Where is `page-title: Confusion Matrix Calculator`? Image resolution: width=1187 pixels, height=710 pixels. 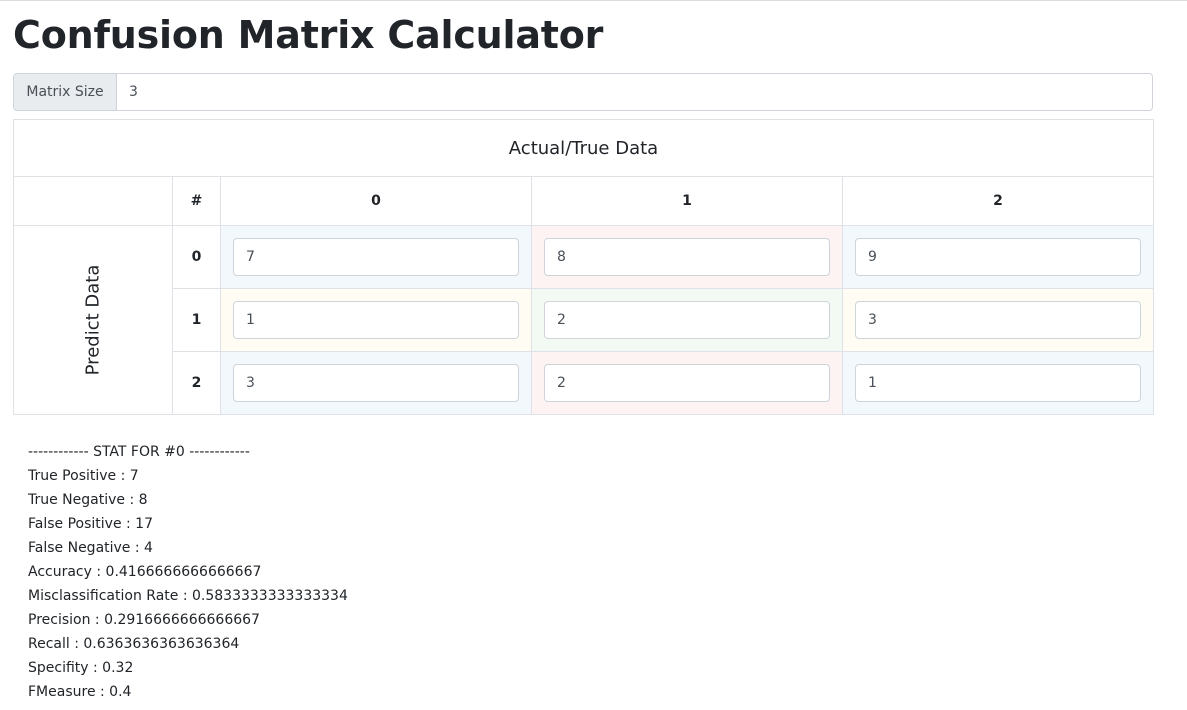 page-title: Confusion Matrix Calculator is located at coordinates (308, 35).